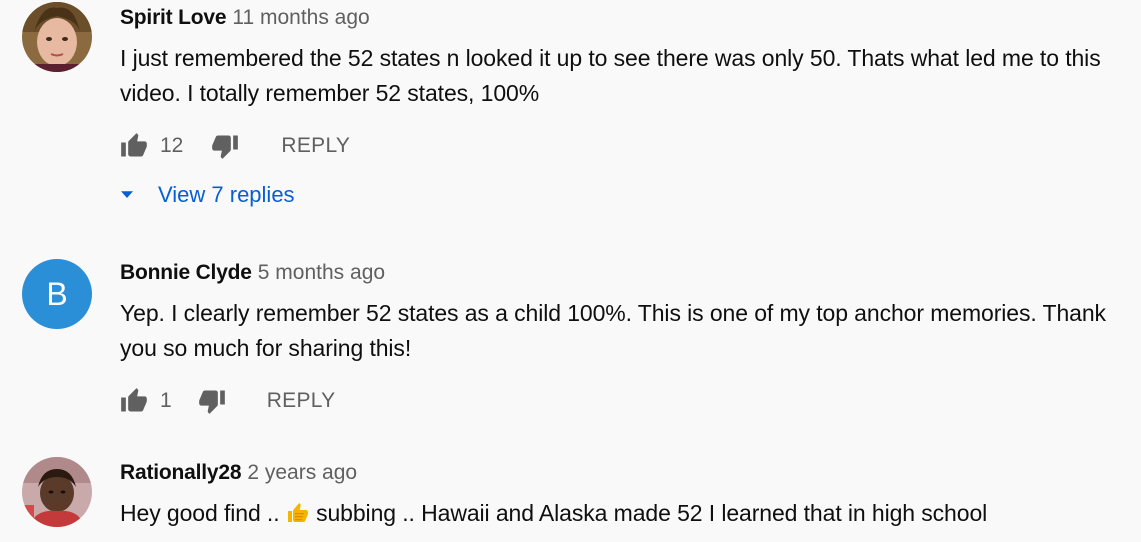 Image resolution: width=1141 pixels, height=542 pixels. What do you see at coordinates (203, 513) in the screenshot?
I see `comment-text-part: Hey good find ..` at bounding box center [203, 513].